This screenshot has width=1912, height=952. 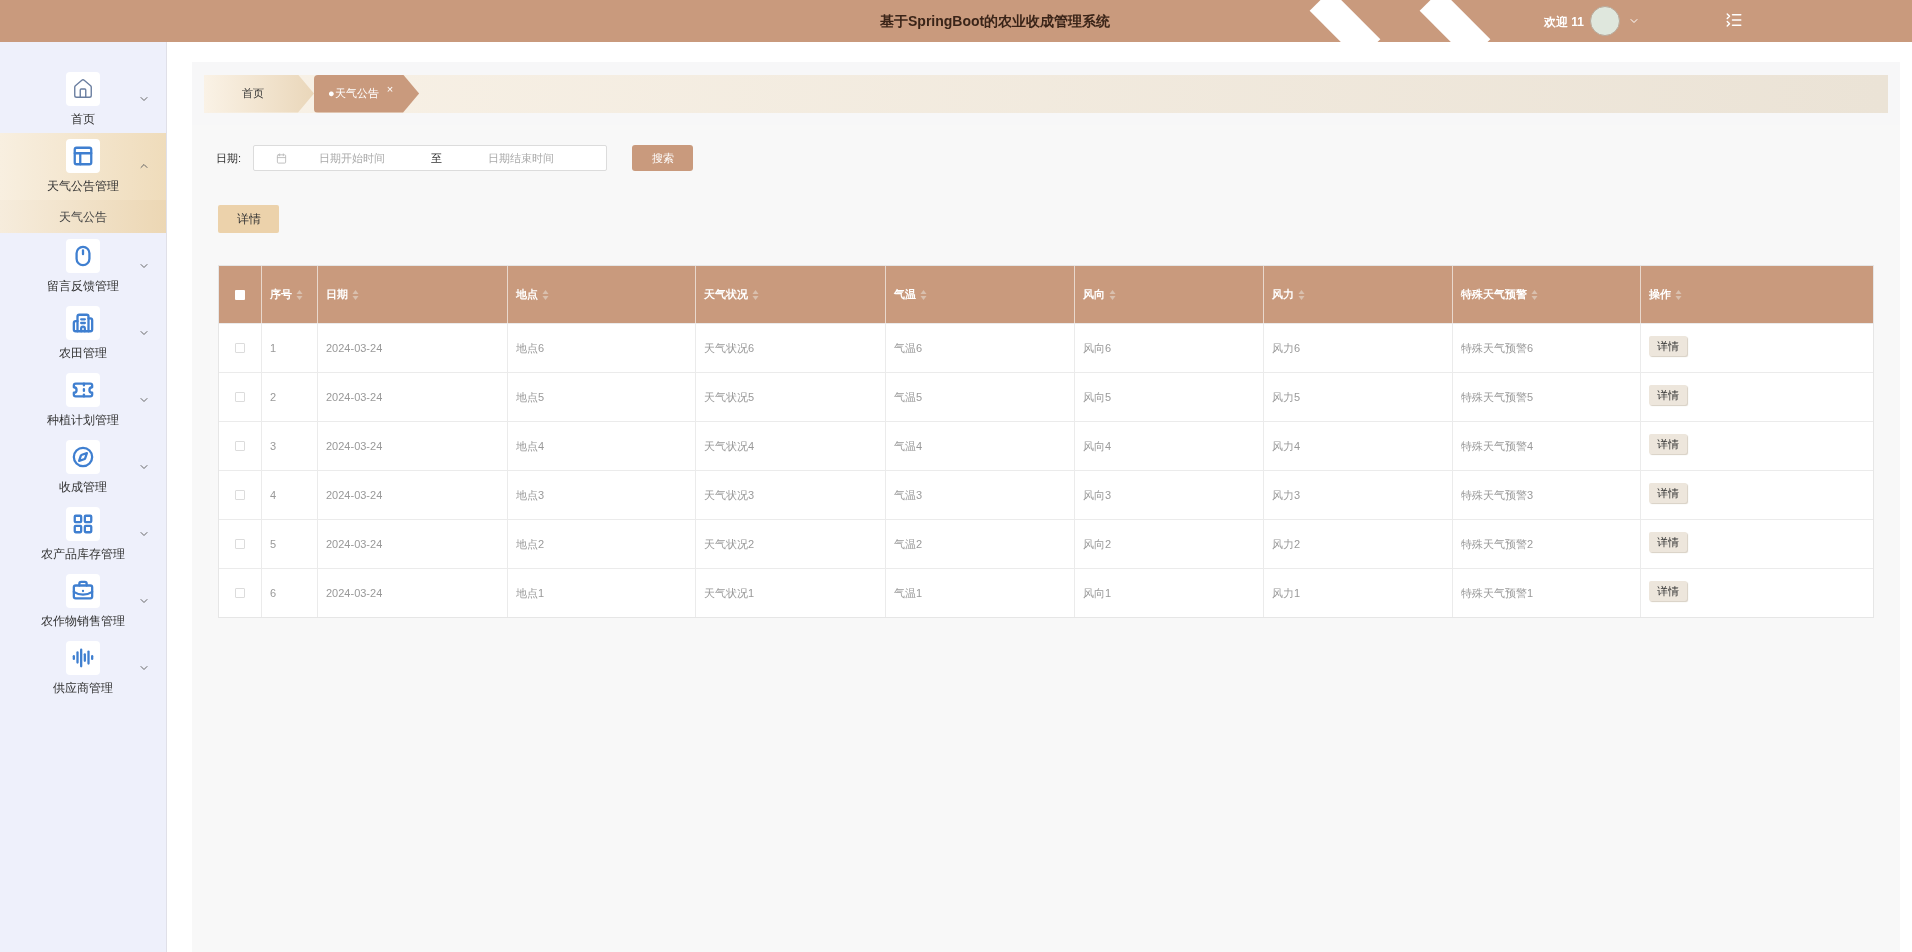 What do you see at coordinates (273, 593) in the screenshot?
I see `table-cell-text: 6` at bounding box center [273, 593].